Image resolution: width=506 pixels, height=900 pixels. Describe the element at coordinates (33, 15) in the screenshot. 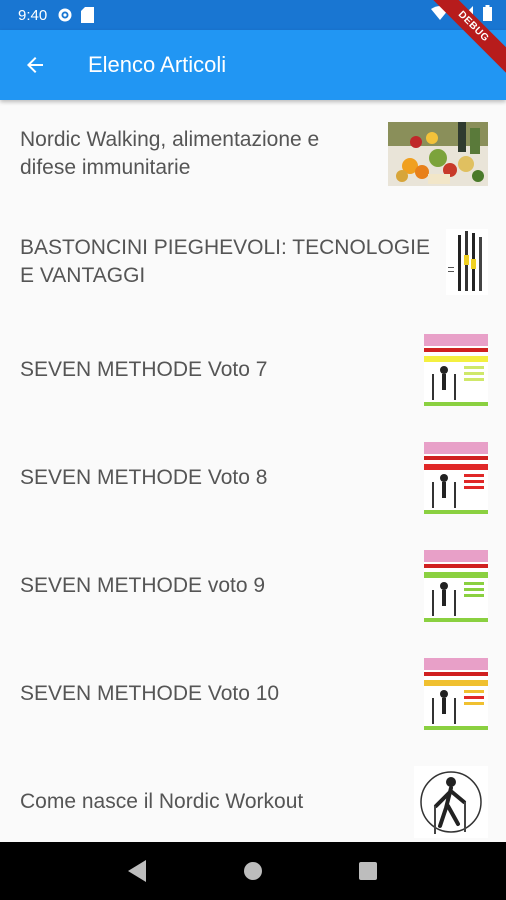

I see `status-time: 9:40` at that location.